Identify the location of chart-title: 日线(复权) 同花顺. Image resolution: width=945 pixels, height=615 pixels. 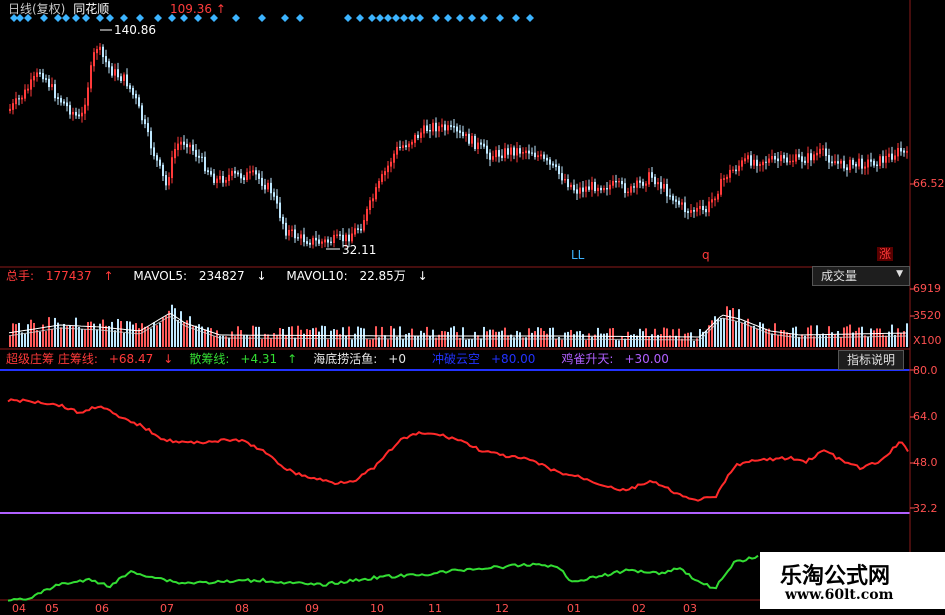
(58, 9).